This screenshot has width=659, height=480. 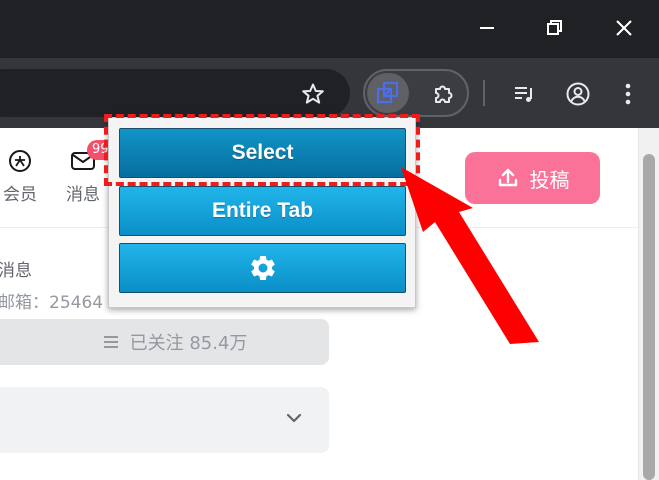 I want to click on nav-vip-label: 会员, so click(x=20, y=195).